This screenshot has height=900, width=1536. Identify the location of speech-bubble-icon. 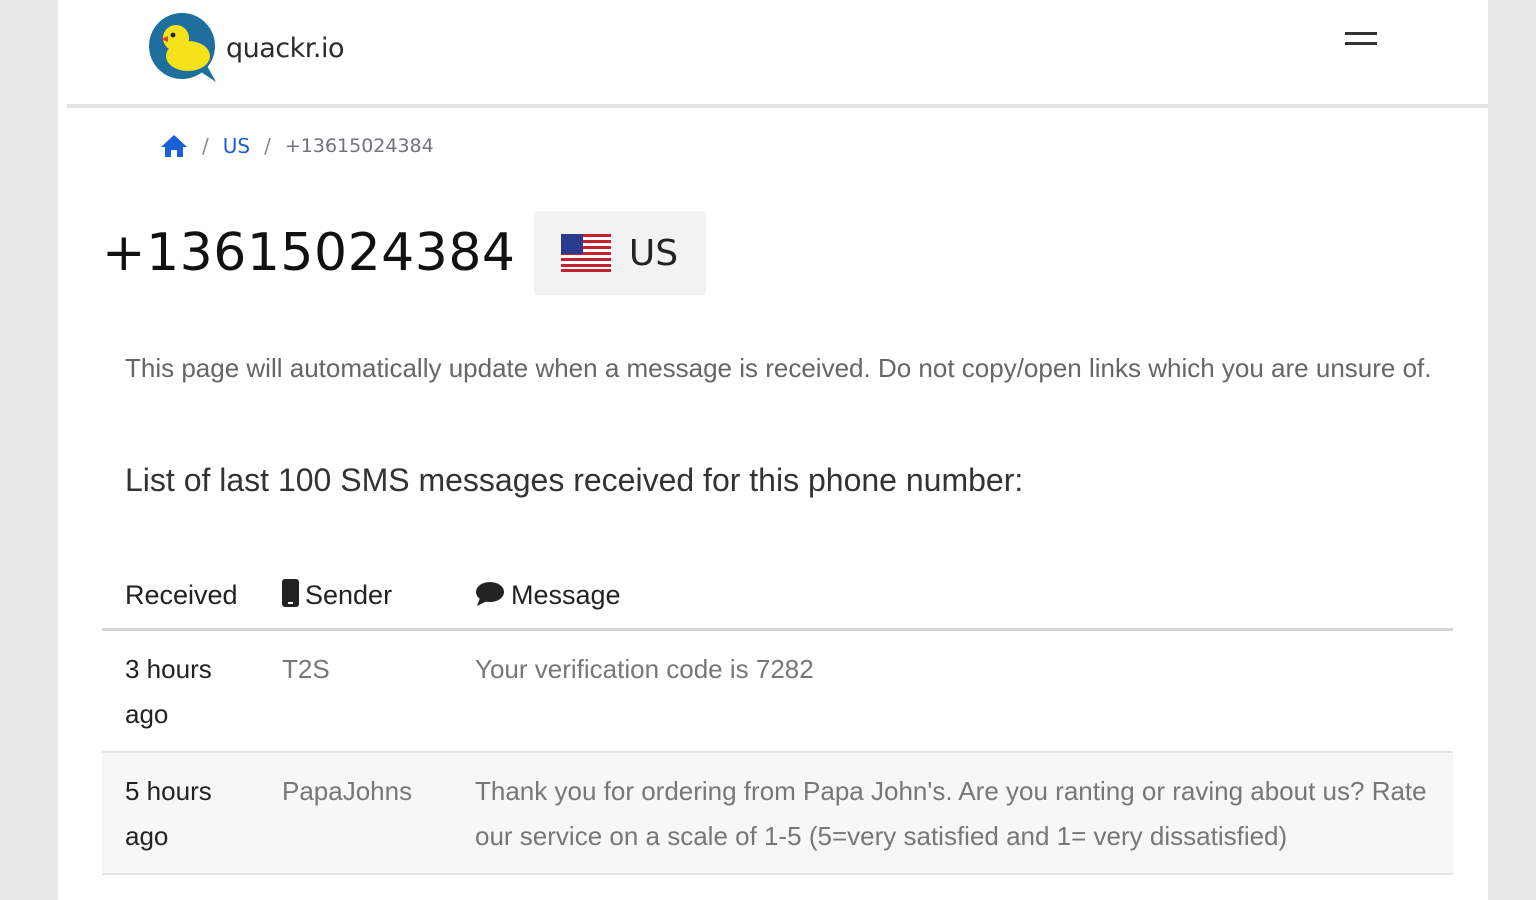
(490, 593).